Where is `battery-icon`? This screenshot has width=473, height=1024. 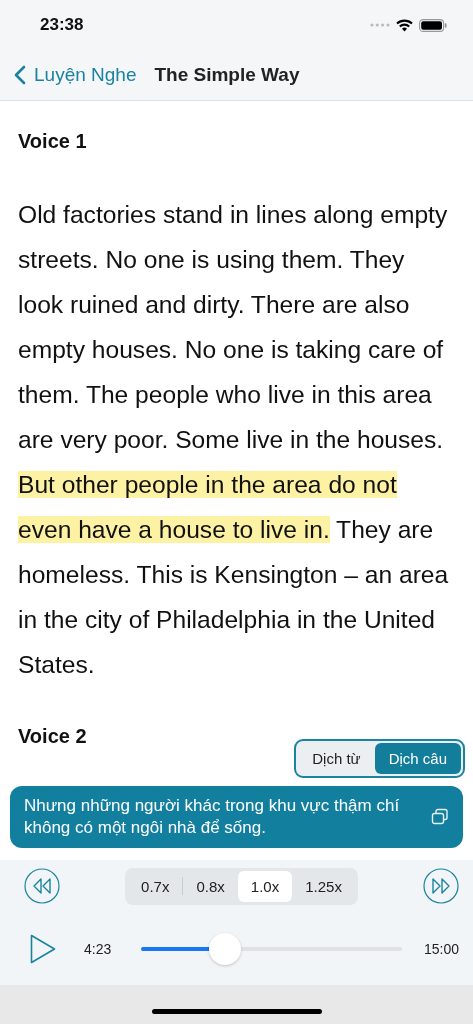
battery-icon is located at coordinates (433, 25).